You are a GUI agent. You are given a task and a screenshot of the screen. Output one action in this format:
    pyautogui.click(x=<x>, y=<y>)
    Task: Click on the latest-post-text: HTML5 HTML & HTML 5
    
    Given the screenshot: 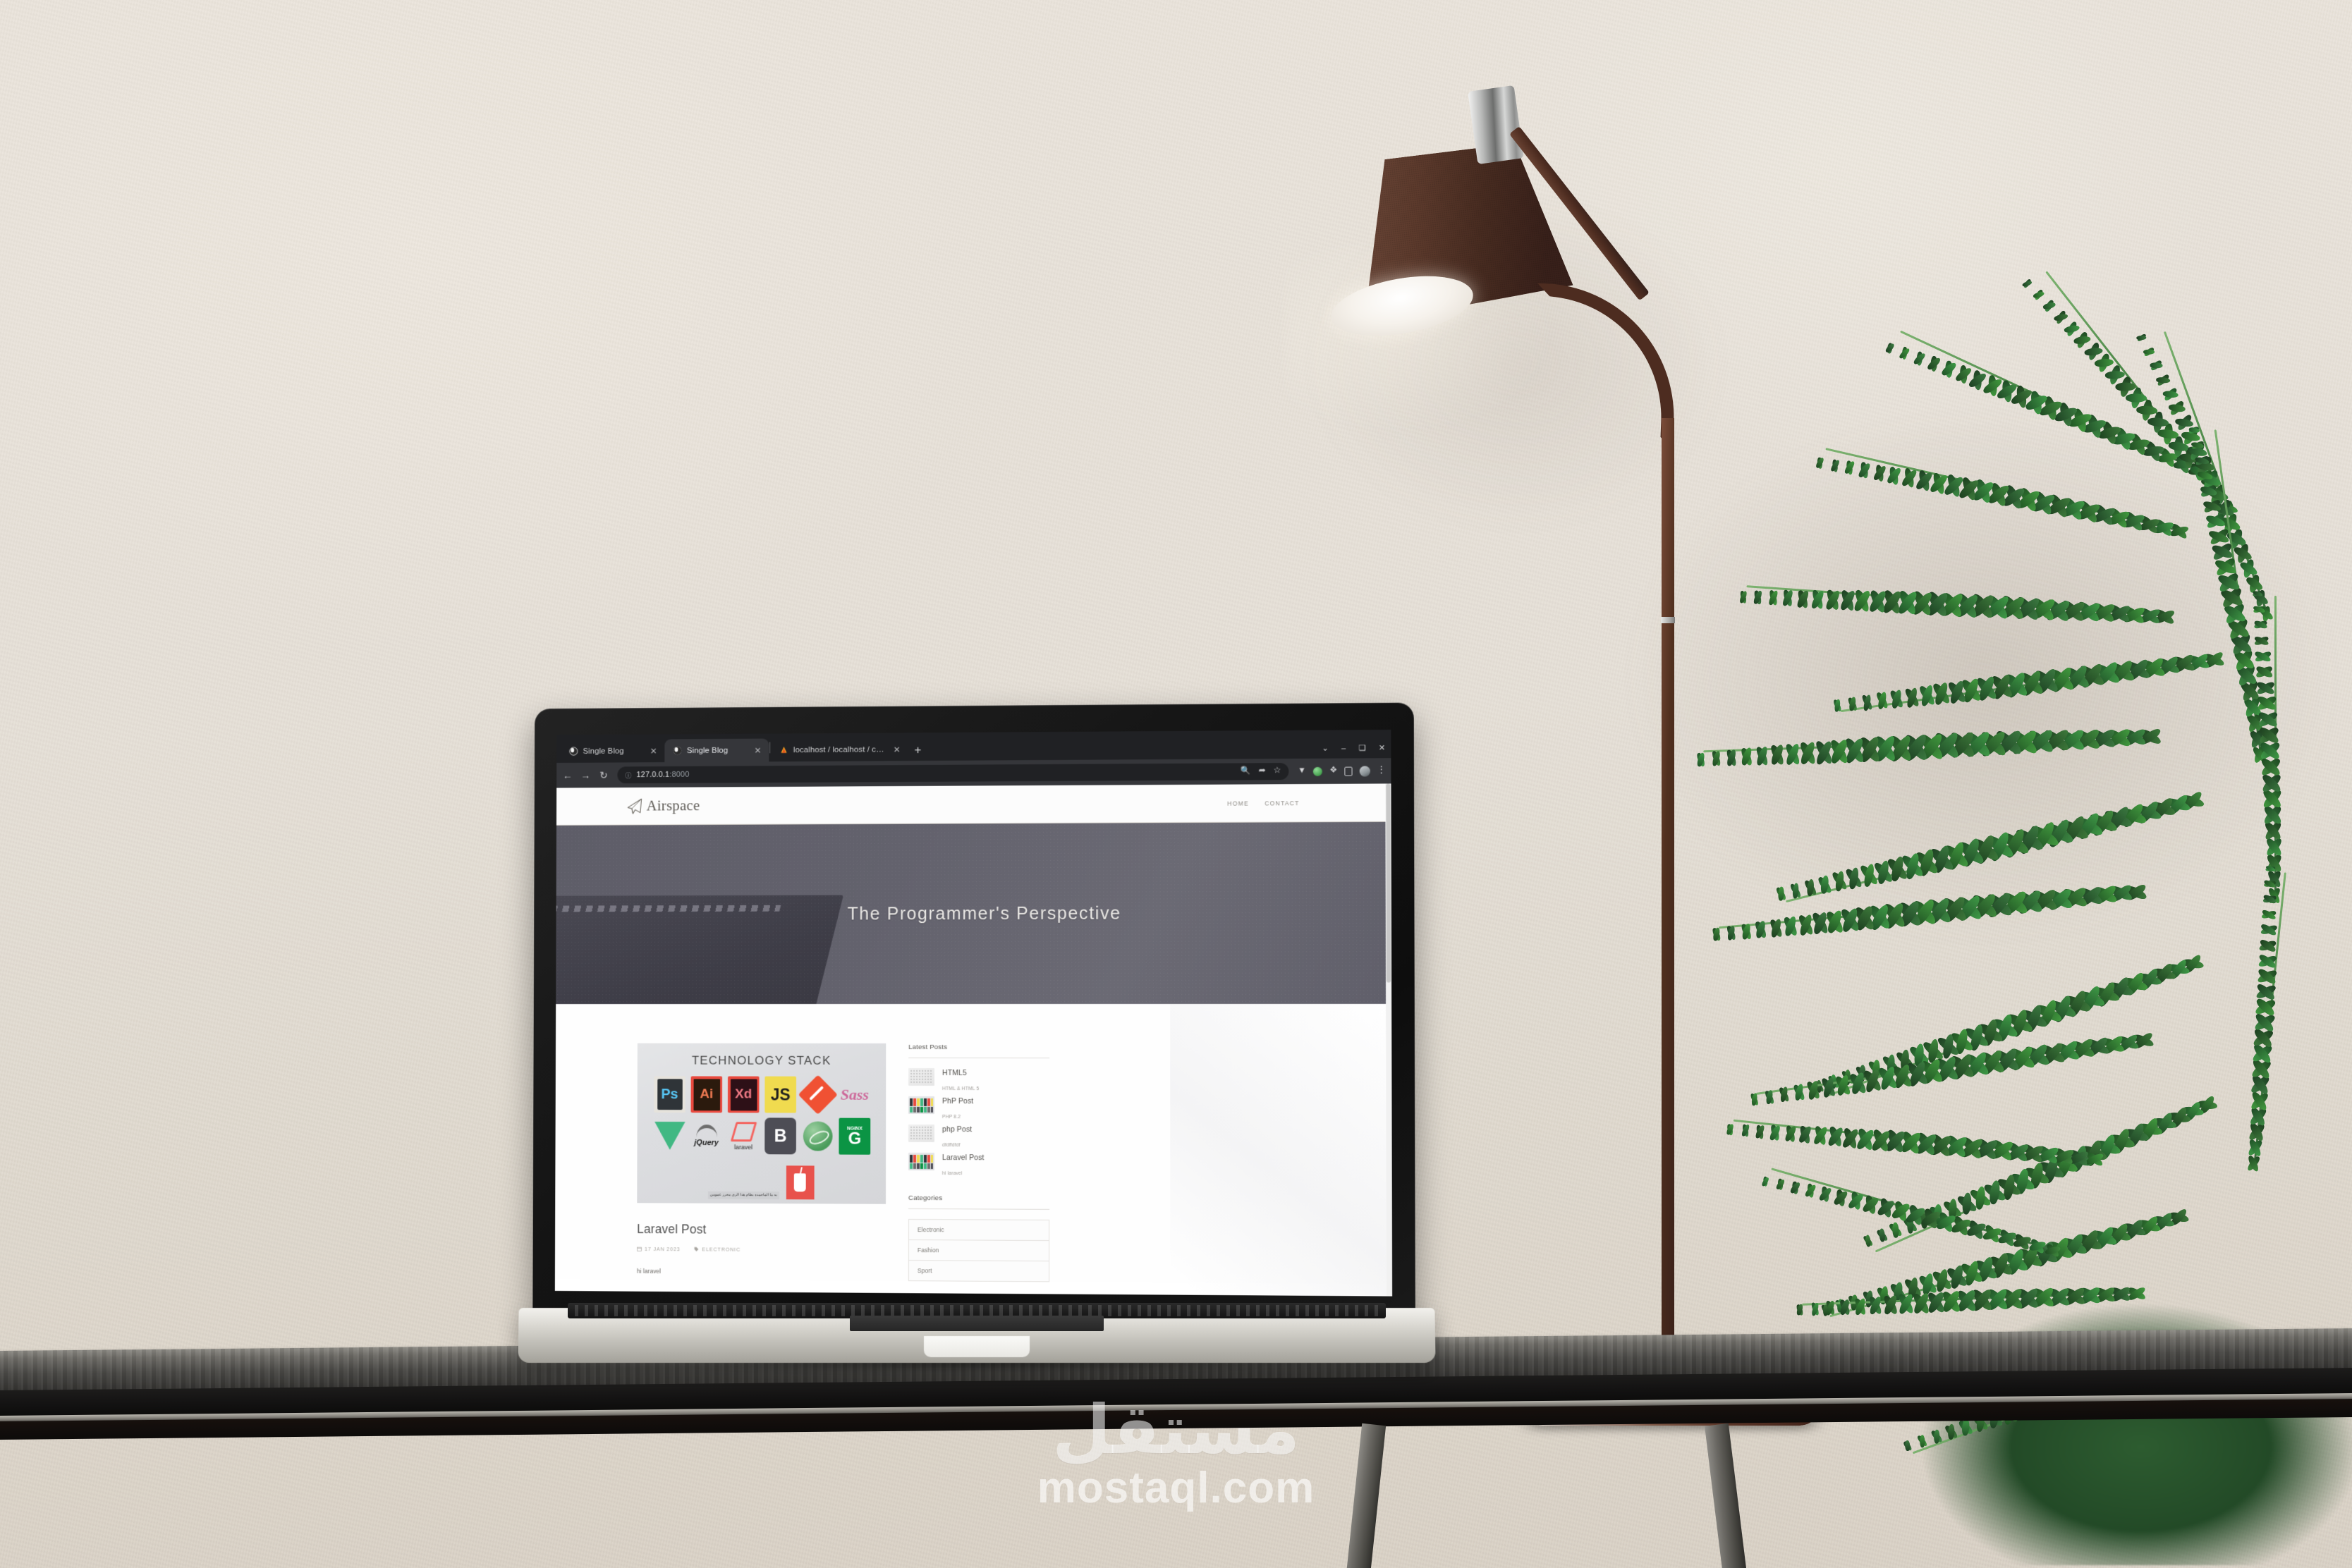 What is the action you would take?
    pyautogui.click(x=995, y=1079)
    